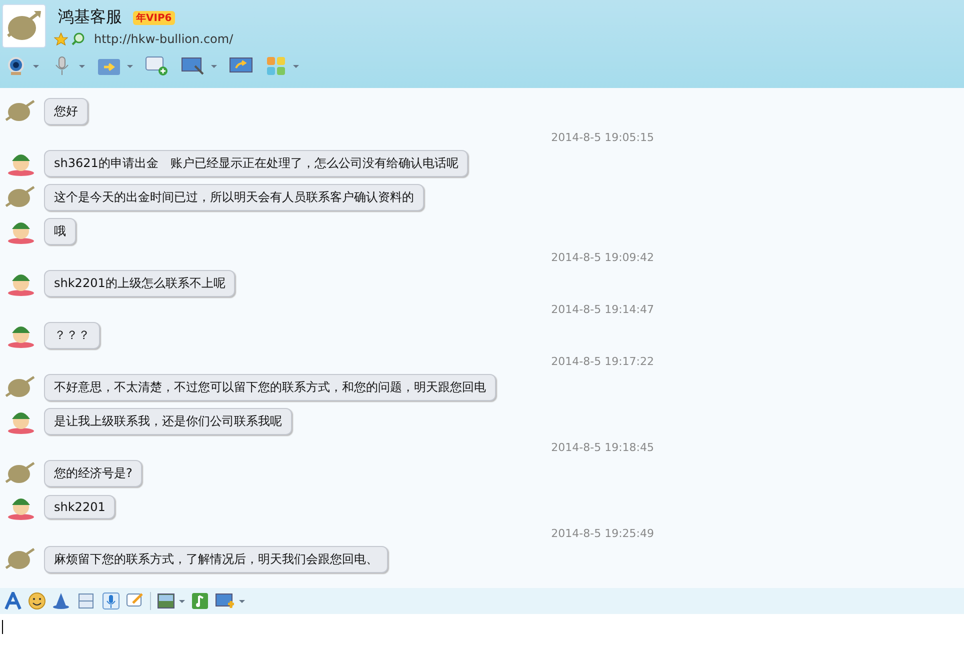 Image resolution: width=964 pixels, height=670 pixels. Describe the element at coordinates (78, 39) in the screenshot. I see `search-icon` at that location.